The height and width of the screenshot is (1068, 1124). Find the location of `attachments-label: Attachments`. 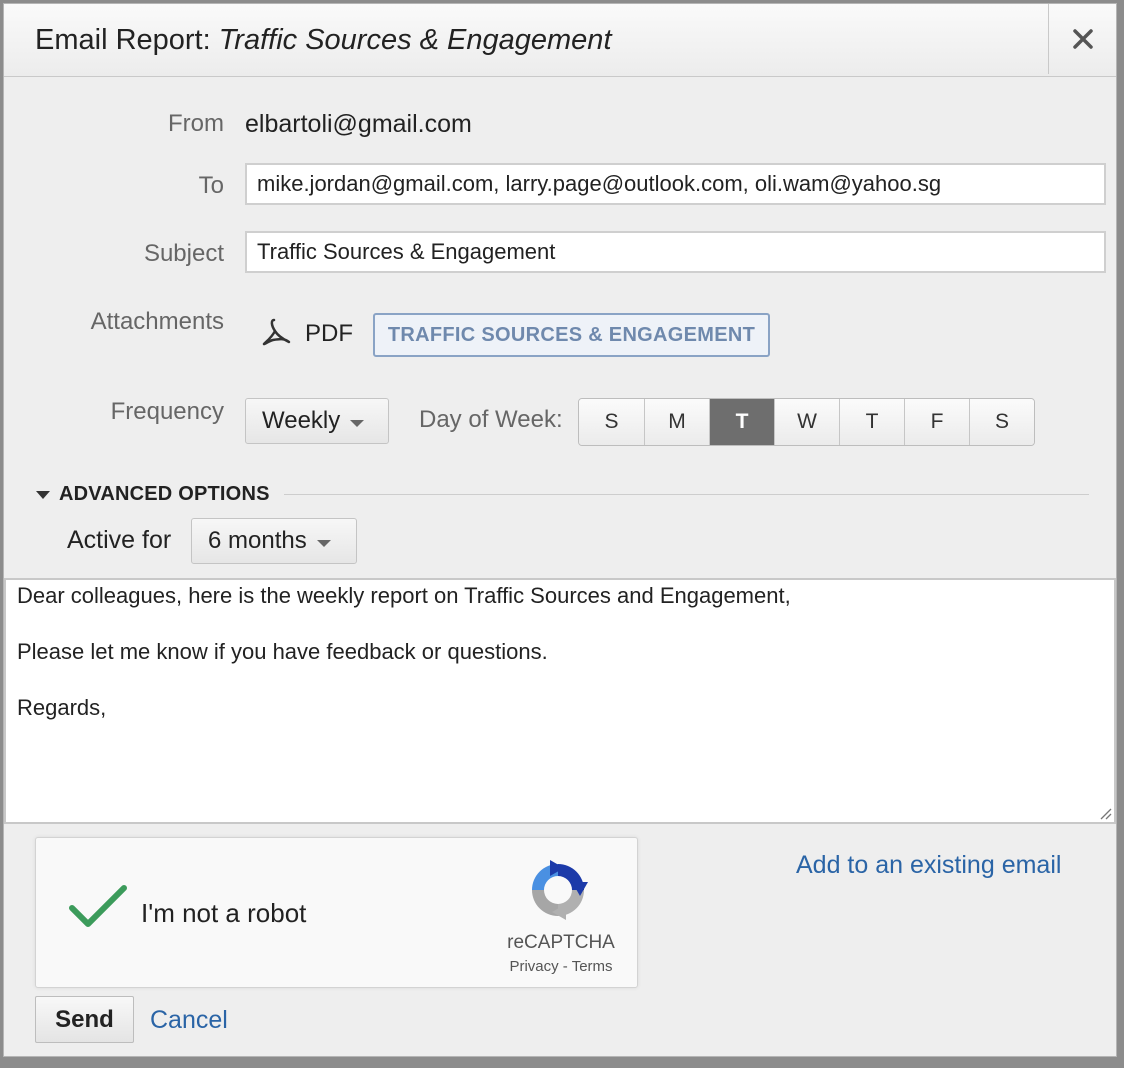

attachments-label: Attachments is located at coordinates (157, 321).